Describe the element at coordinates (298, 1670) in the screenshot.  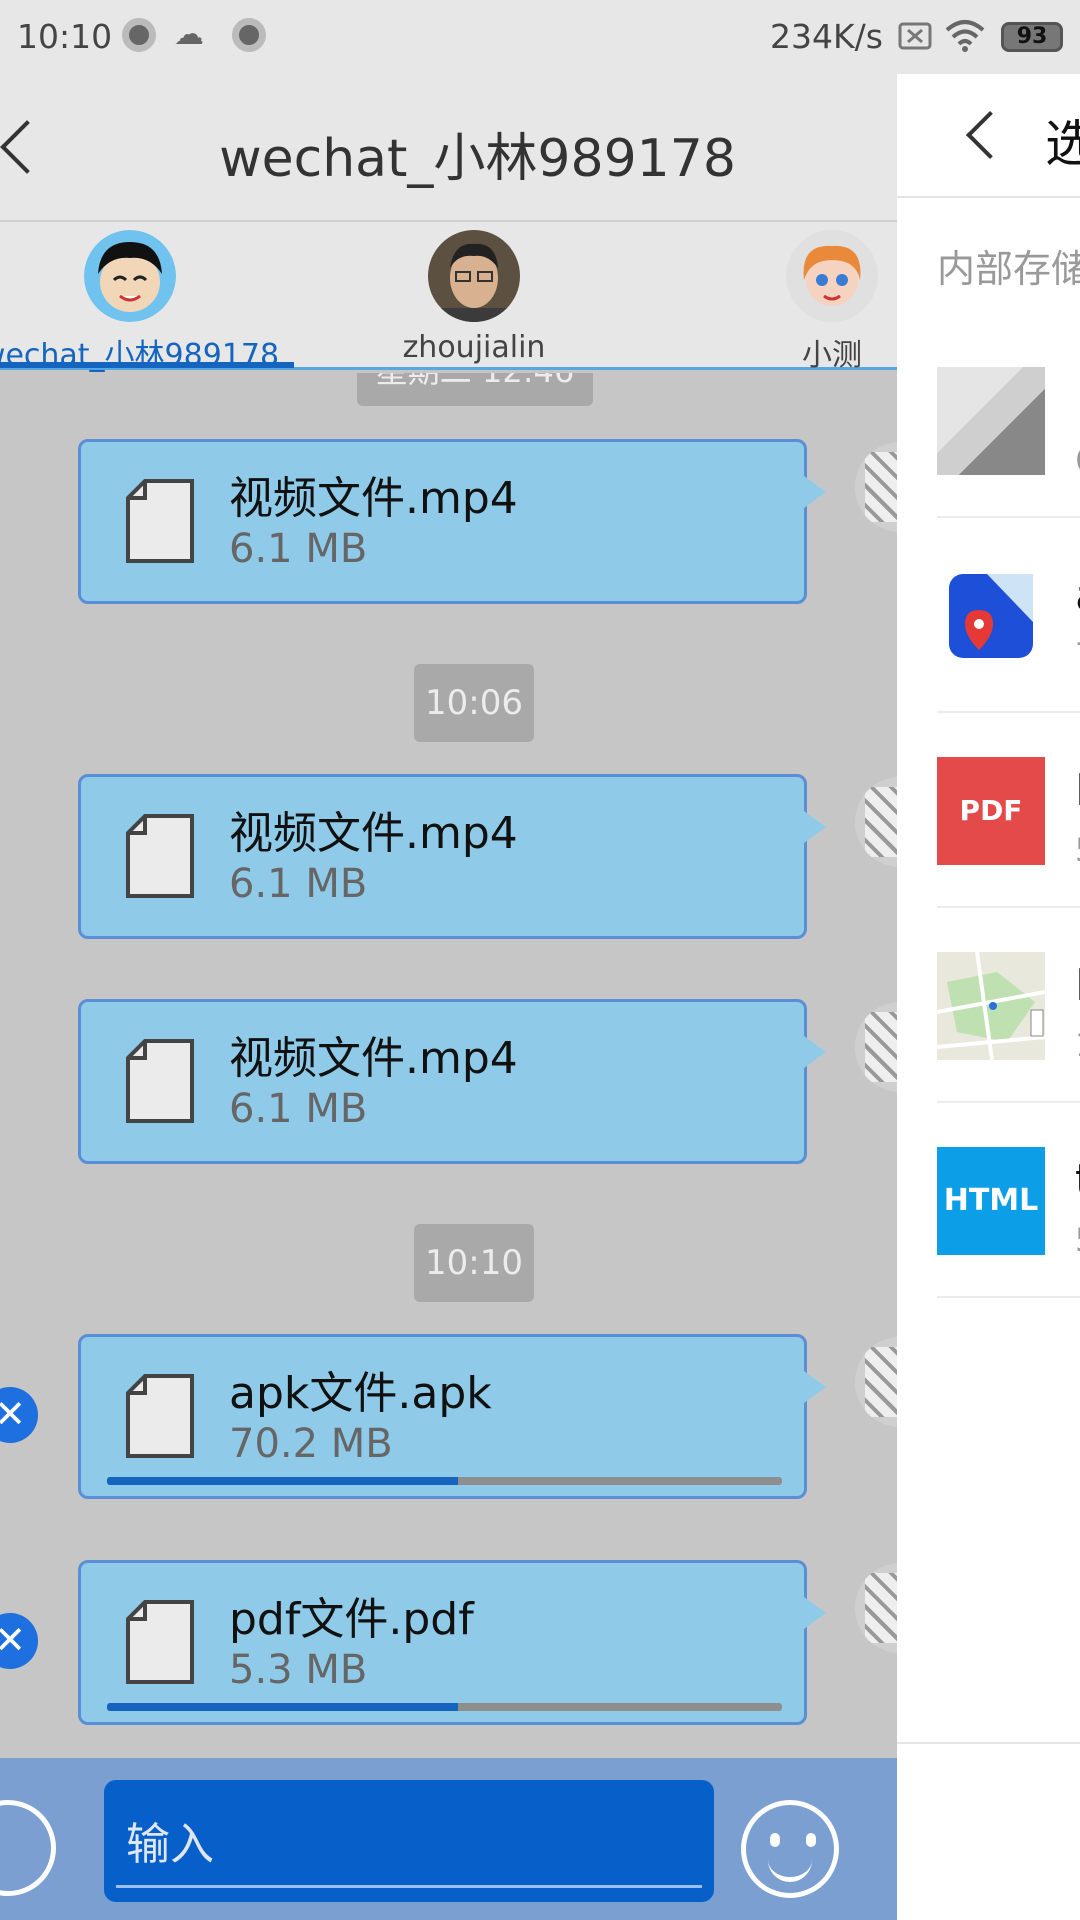
I see `file-size: 5.3 MB` at that location.